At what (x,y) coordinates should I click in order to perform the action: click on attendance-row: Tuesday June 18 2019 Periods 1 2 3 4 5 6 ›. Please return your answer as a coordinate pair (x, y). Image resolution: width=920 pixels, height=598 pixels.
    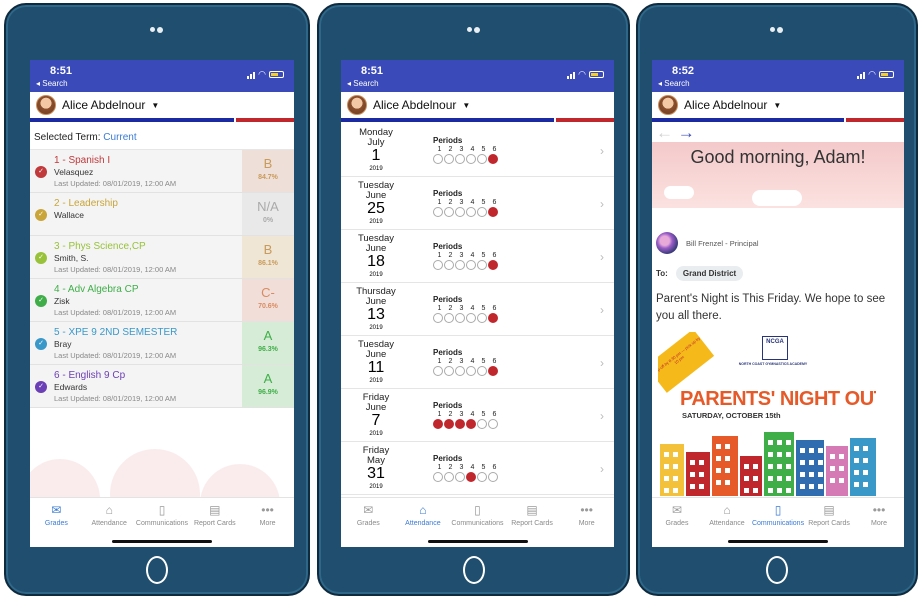
    Looking at the image, I should click on (477, 256).